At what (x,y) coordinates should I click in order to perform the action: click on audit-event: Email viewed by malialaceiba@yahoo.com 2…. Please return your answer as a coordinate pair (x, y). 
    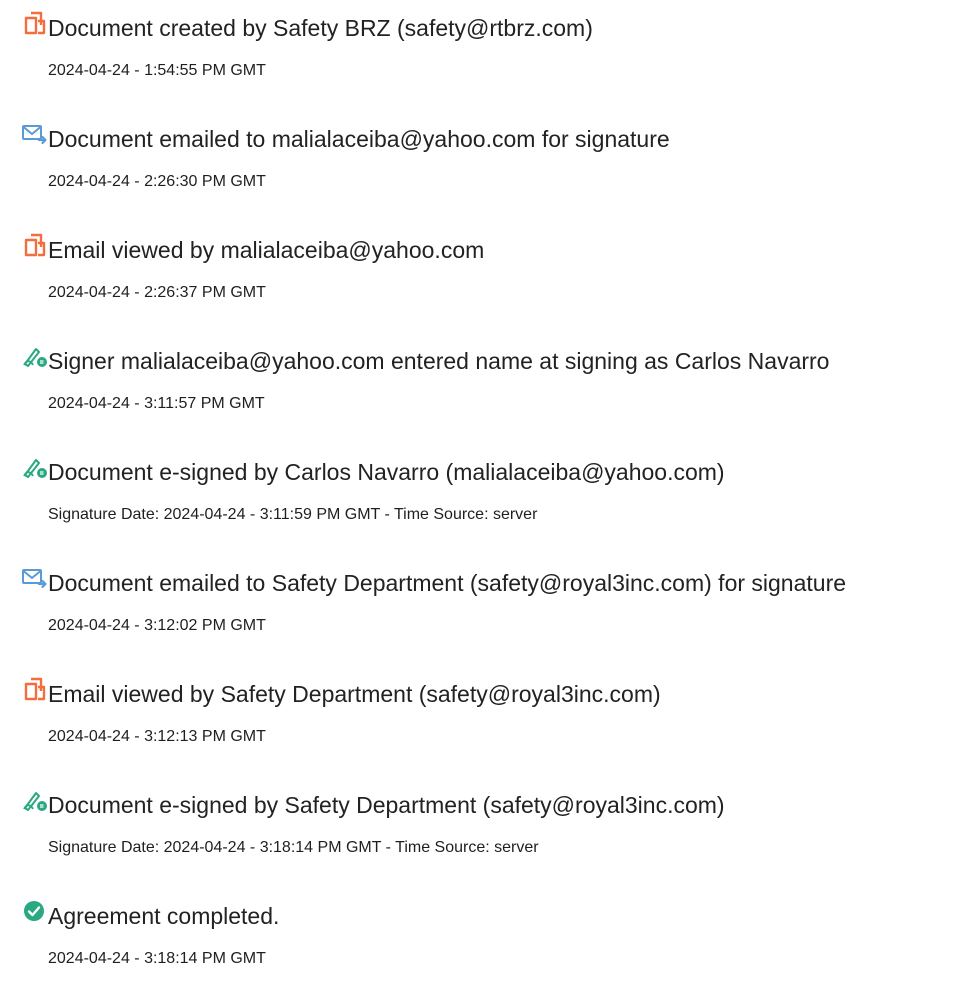
    Looking at the image, I should click on (486, 262).